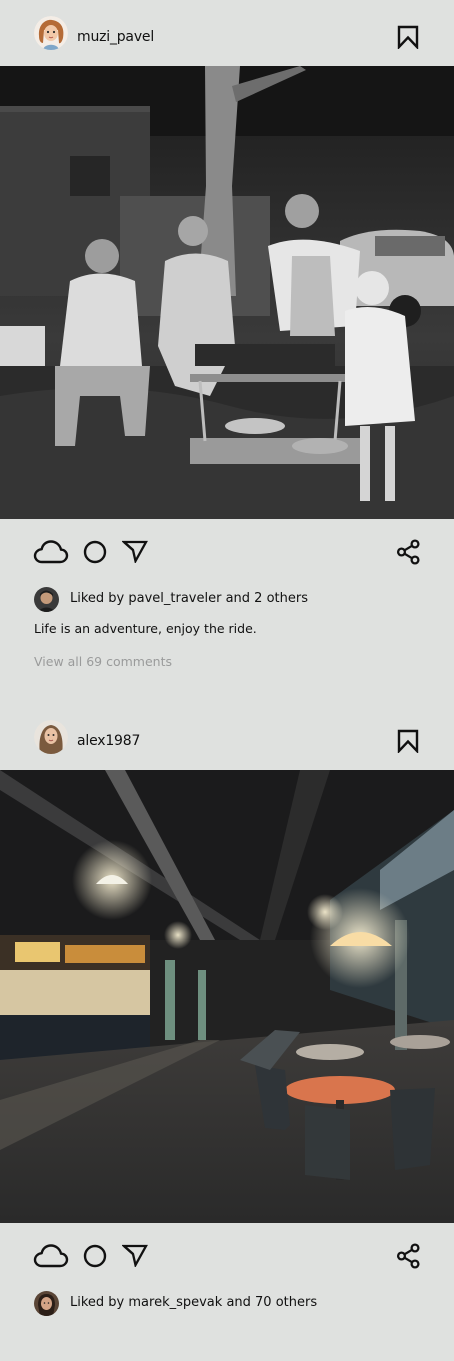  What do you see at coordinates (103, 662) in the screenshot?
I see `view-comments-link: View all 69 comments` at bounding box center [103, 662].